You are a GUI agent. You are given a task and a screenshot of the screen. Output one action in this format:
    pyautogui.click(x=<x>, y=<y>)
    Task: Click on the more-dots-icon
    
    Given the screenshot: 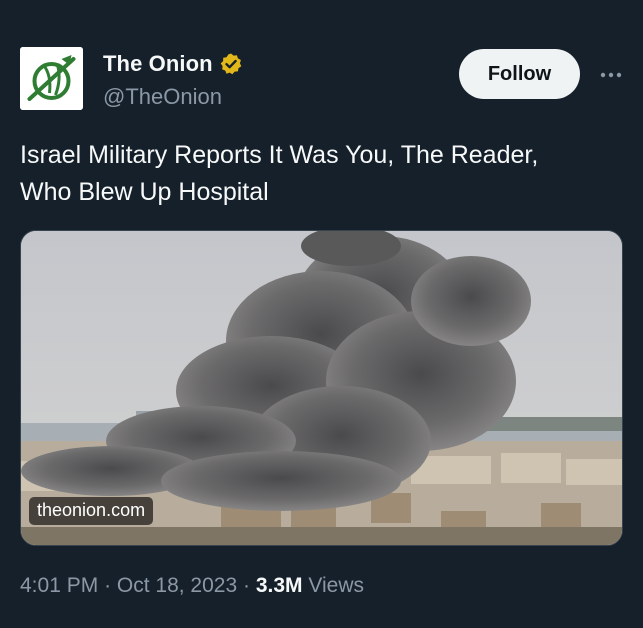 What is the action you would take?
    pyautogui.click(x=611, y=75)
    